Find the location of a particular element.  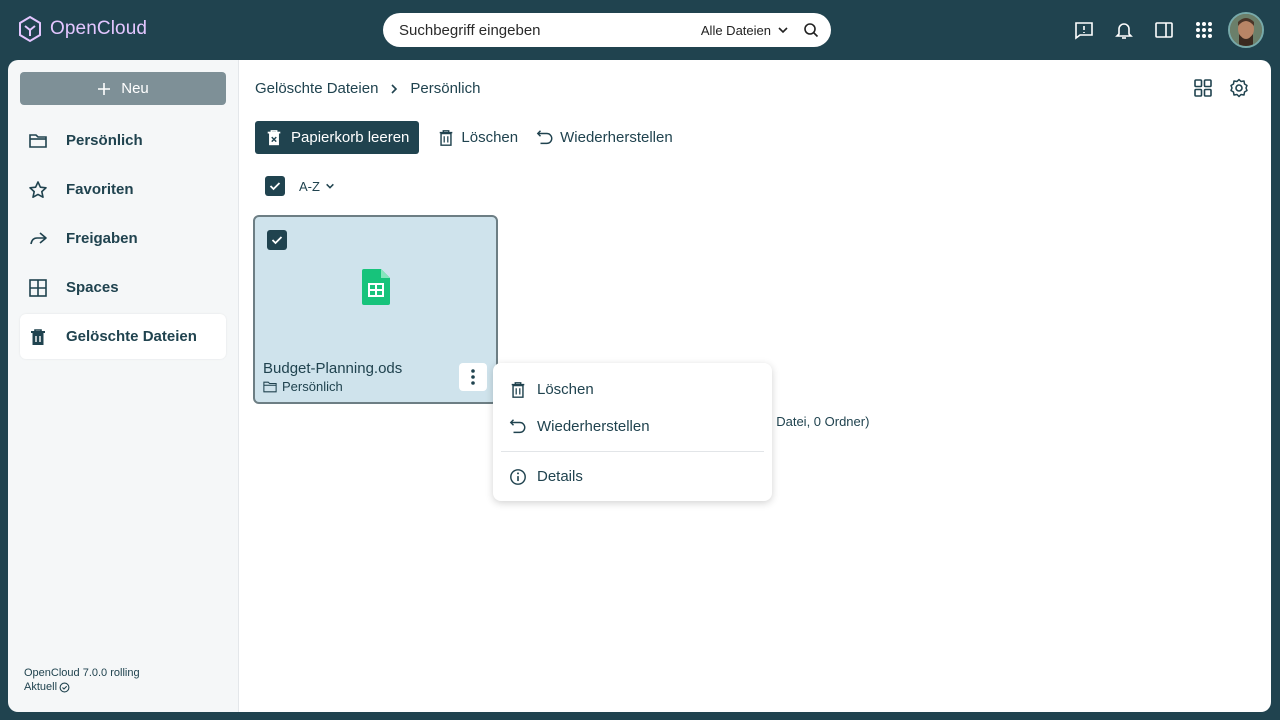

selection-bar: A-Z is located at coordinates (300, 186).